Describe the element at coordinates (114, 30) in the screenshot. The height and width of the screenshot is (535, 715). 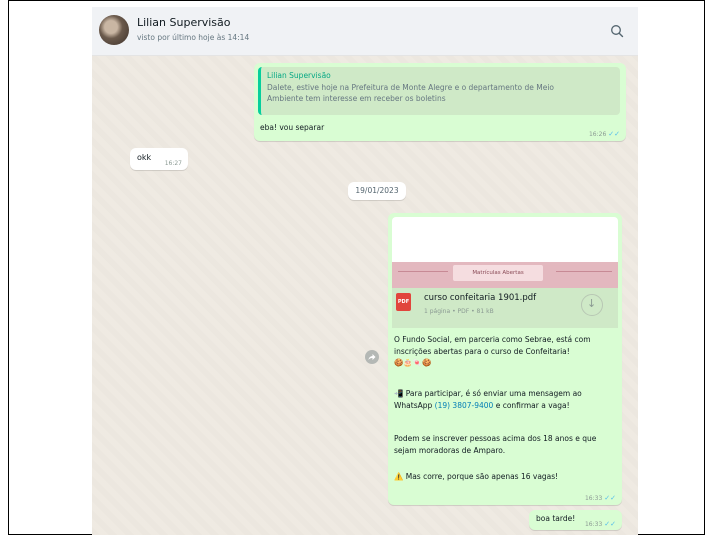
I see `contact-avatar` at that location.